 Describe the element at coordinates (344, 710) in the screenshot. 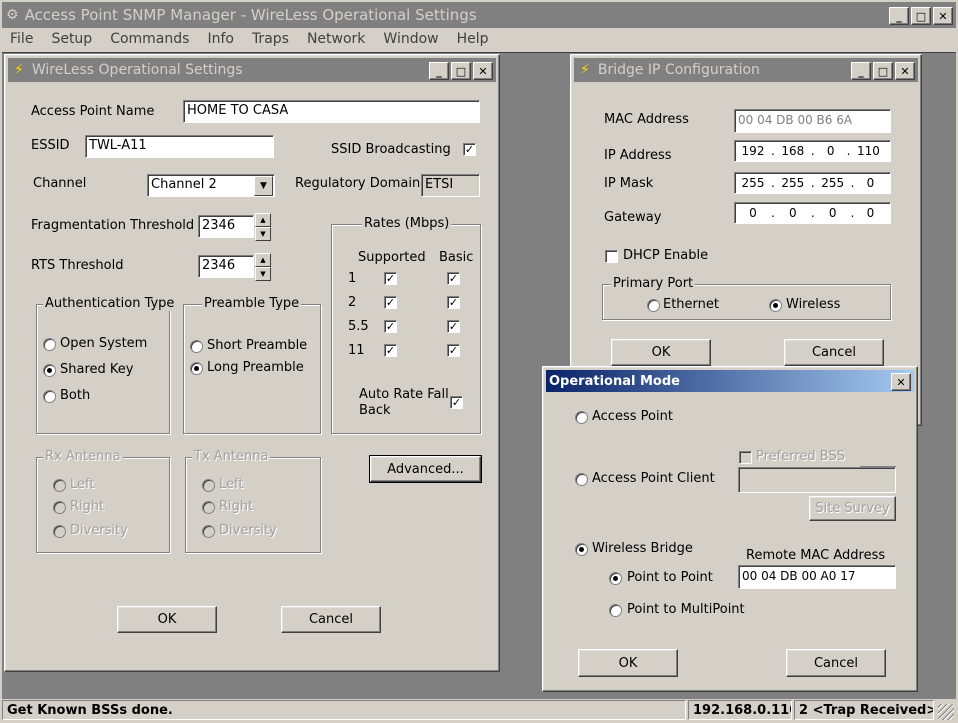

I see `status-message: Get Known BSSs done.` at that location.